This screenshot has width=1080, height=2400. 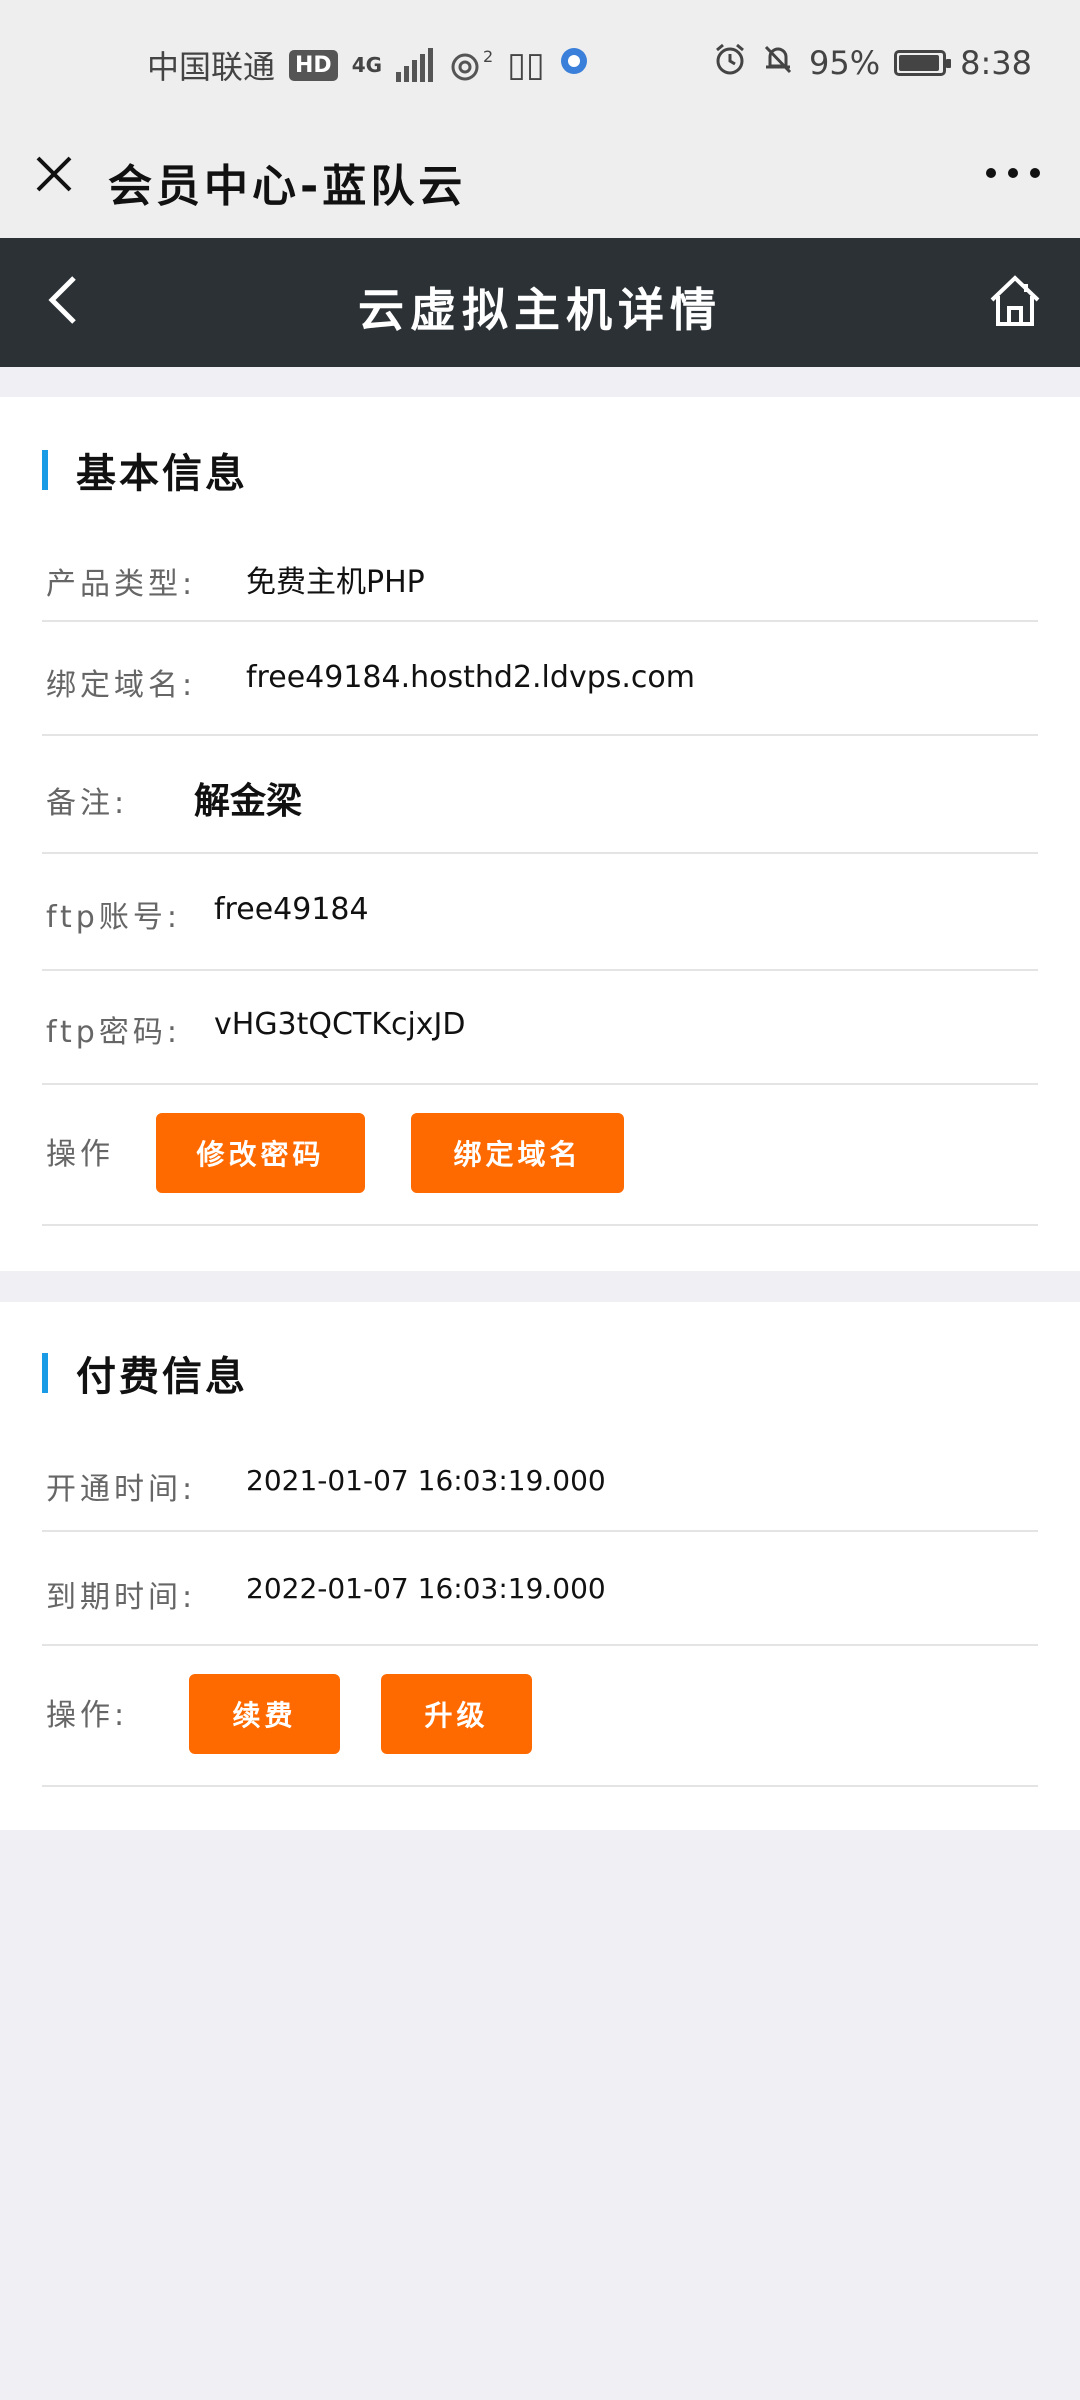 What do you see at coordinates (470, 65) in the screenshot?
I see `nfc-icon: 2` at bounding box center [470, 65].